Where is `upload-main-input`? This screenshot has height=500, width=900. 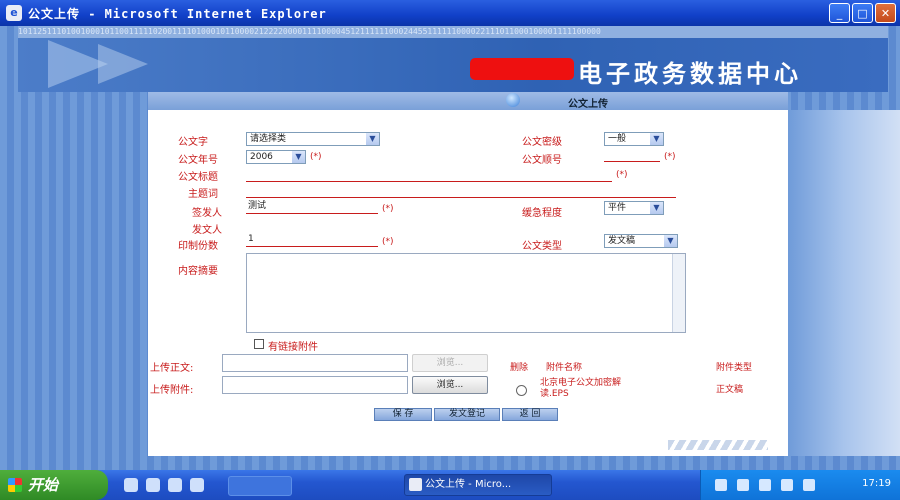
upload-main-input is located at coordinates (315, 363).